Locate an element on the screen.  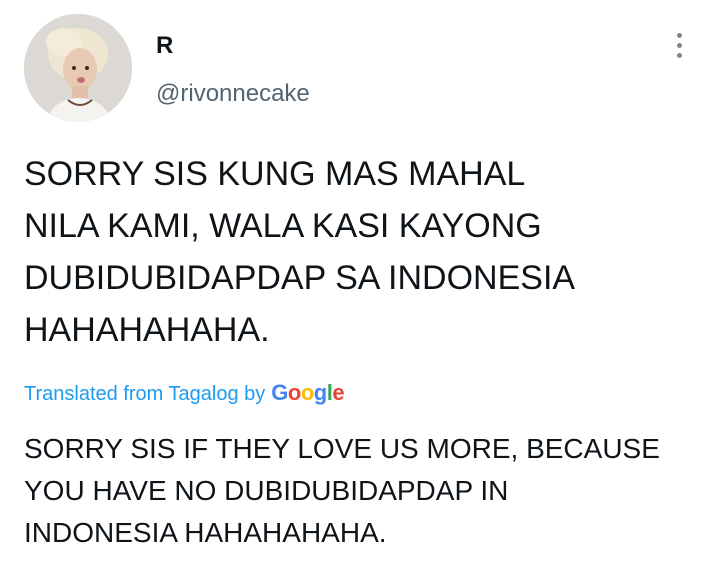
tweet-text-line: SORRY SIS KUNG MAS MAHAL is located at coordinates (275, 174).